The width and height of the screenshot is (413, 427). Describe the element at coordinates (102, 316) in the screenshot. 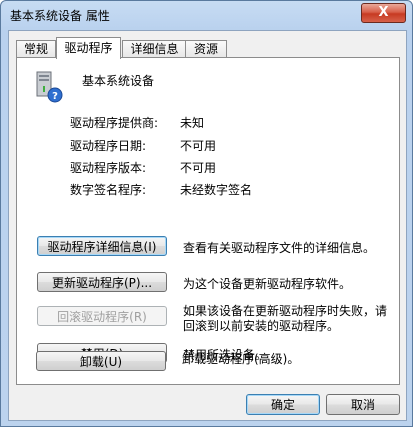

I see `rollback-driver-button: 回滚驱动程序(R)` at that location.